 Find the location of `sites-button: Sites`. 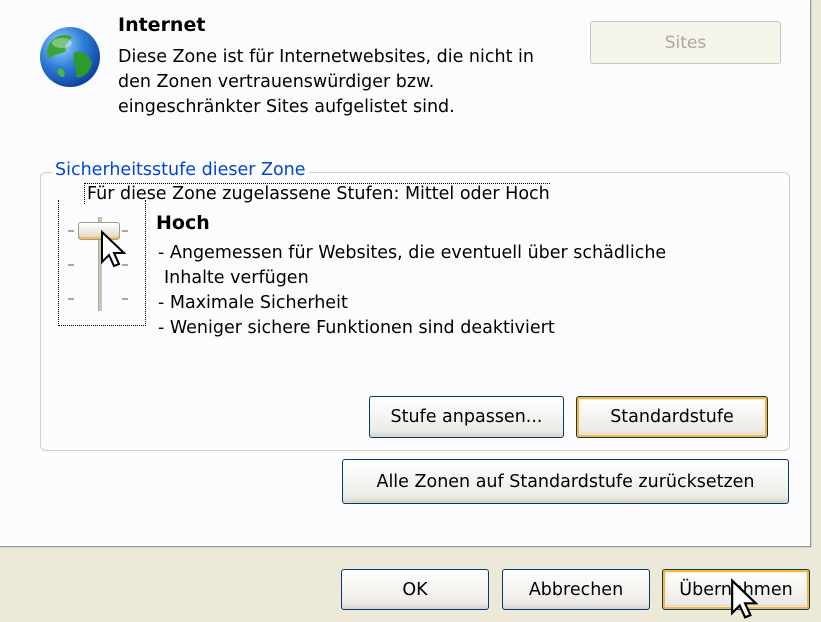

sites-button: Sites is located at coordinates (685, 42).